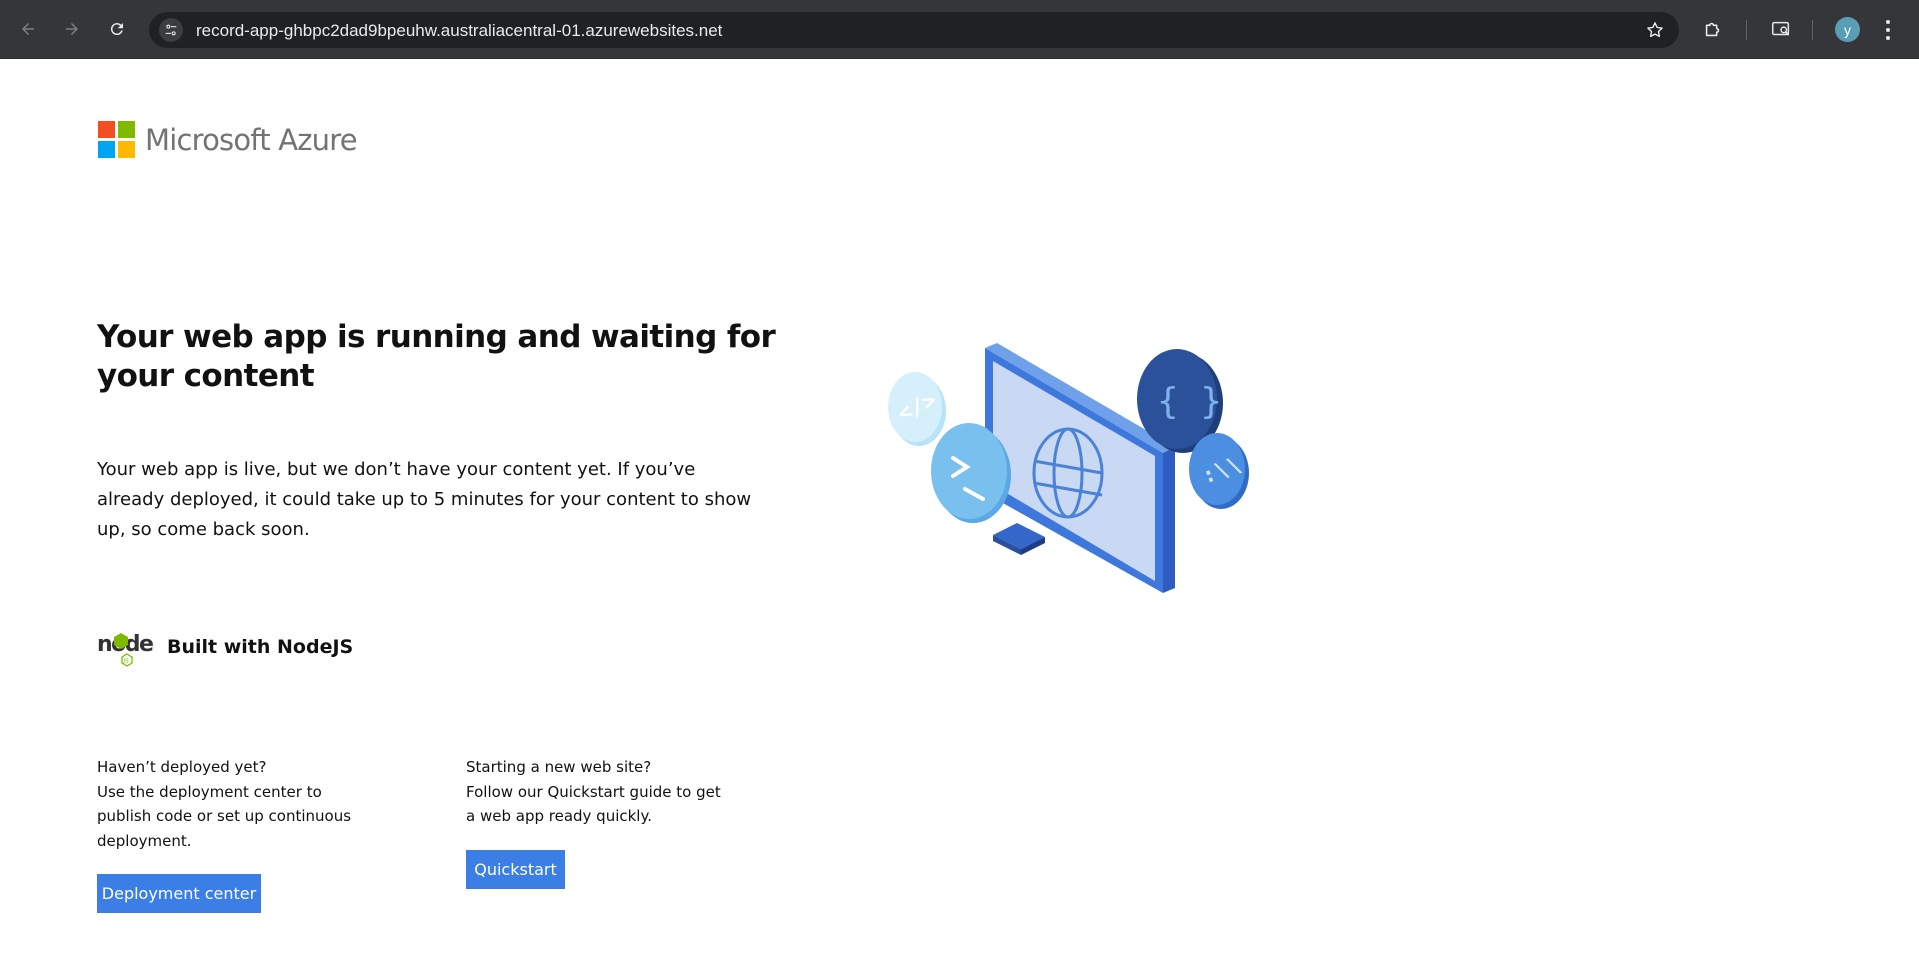 This screenshot has height=968, width=1919. What do you see at coordinates (1655, 30) in the screenshot?
I see `star-icon` at bounding box center [1655, 30].